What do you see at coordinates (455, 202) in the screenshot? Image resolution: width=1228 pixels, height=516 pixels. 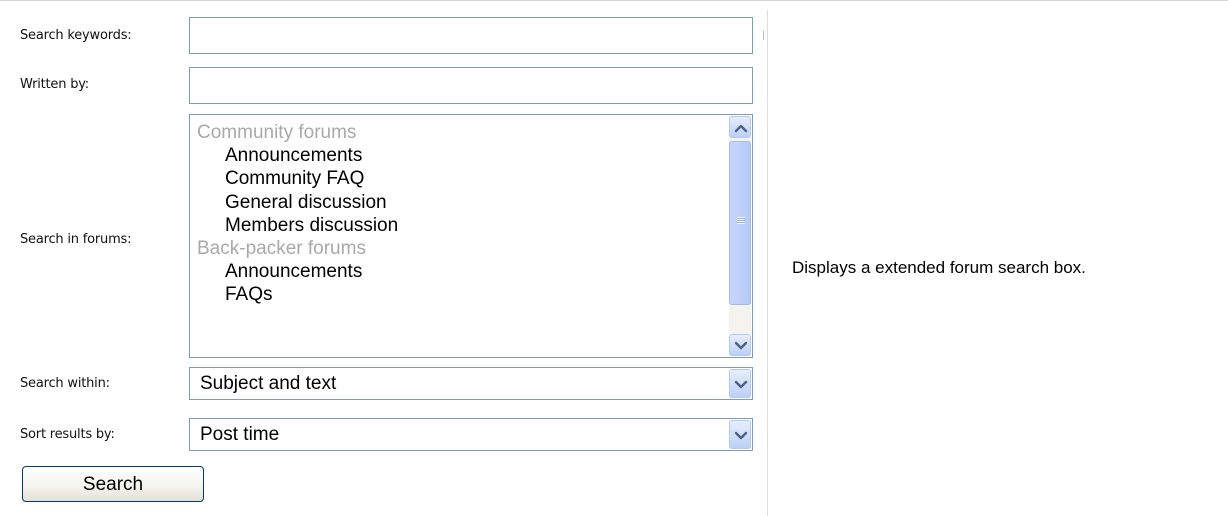 I see `forum-list-item: General discussion` at bounding box center [455, 202].